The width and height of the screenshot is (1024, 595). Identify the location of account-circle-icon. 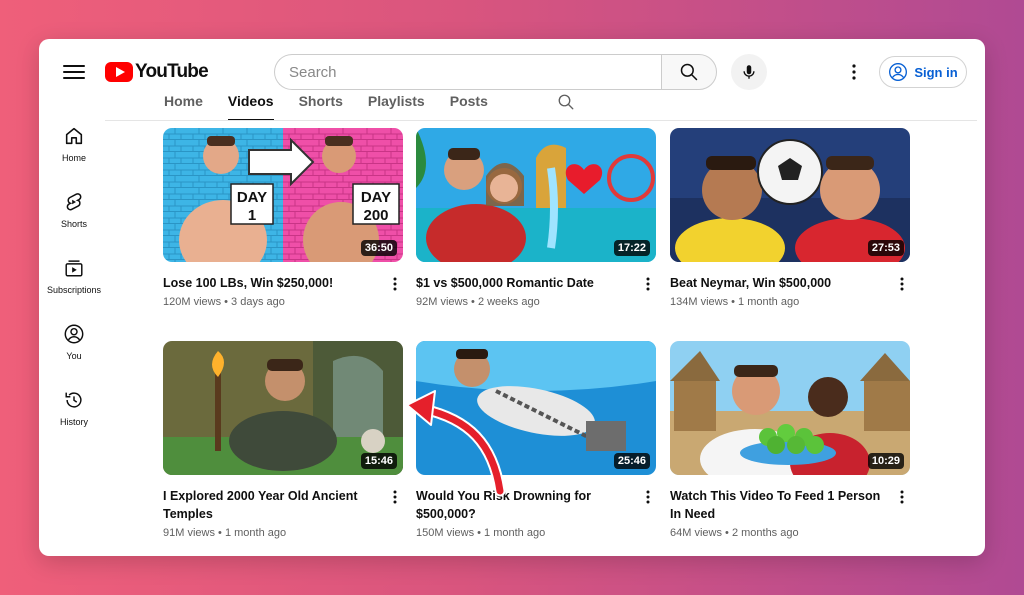
(898, 72).